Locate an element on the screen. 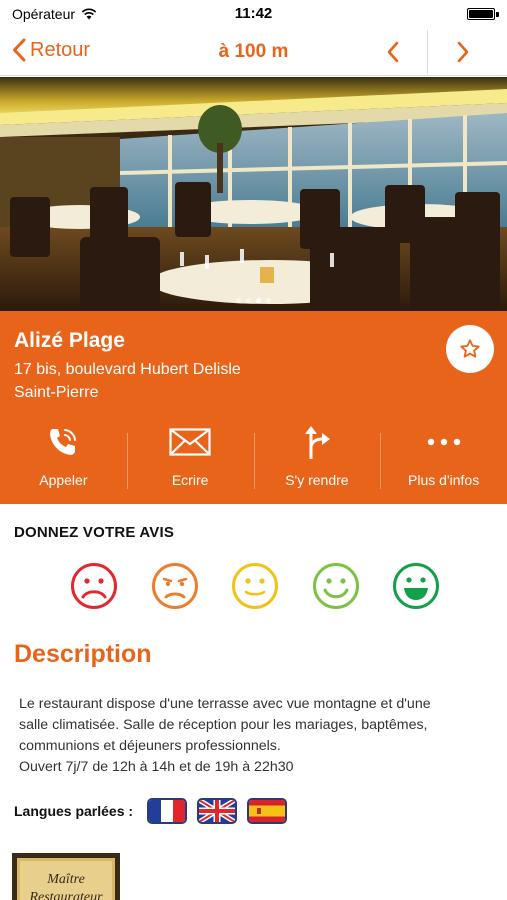 The image size is (507, 900). nav-bar: Retour à 100 m is located at coordinates (253, 52).